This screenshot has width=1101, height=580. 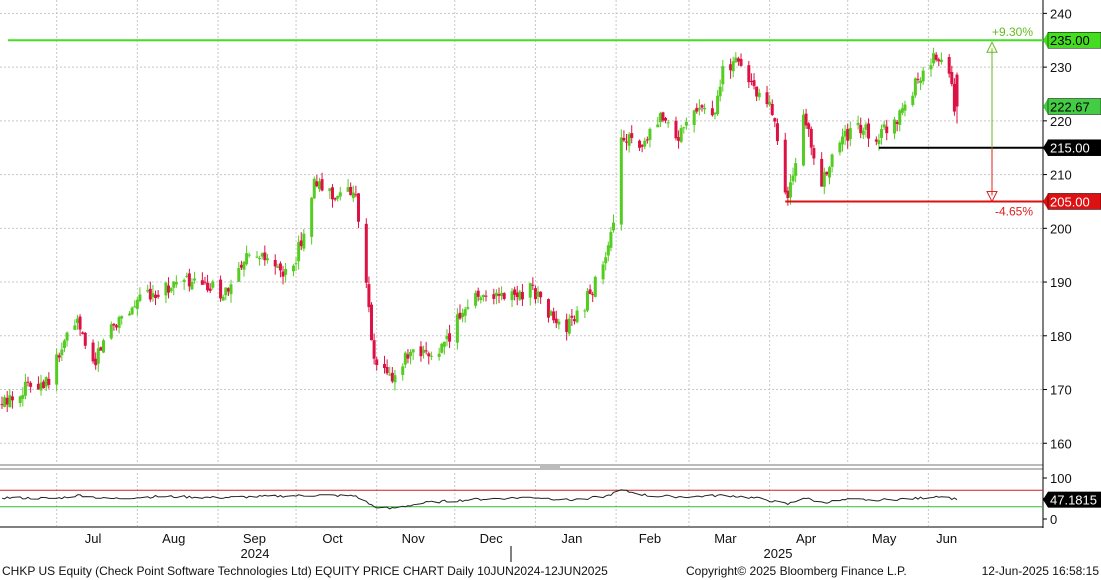 What do you see at coordinates (1045, 201) in the screenshot?
I see `tag-205-pointer` at bounding box center [1045, 201].